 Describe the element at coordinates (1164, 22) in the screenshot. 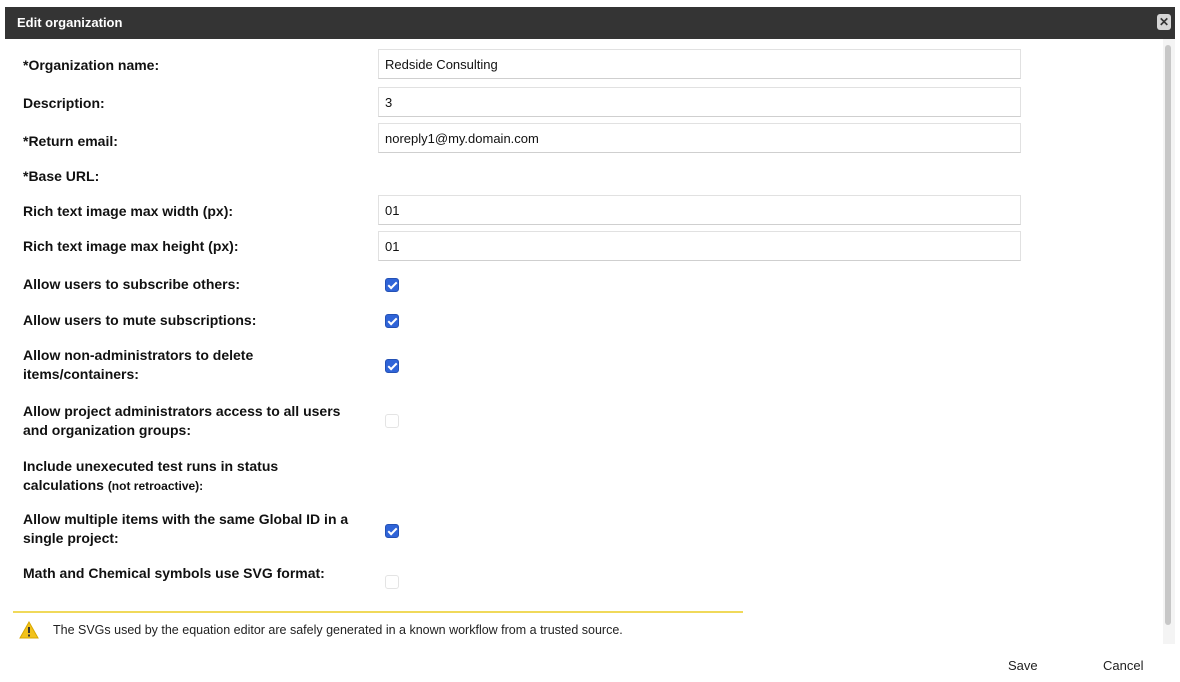

I see `close-icon: ✕` at that location.